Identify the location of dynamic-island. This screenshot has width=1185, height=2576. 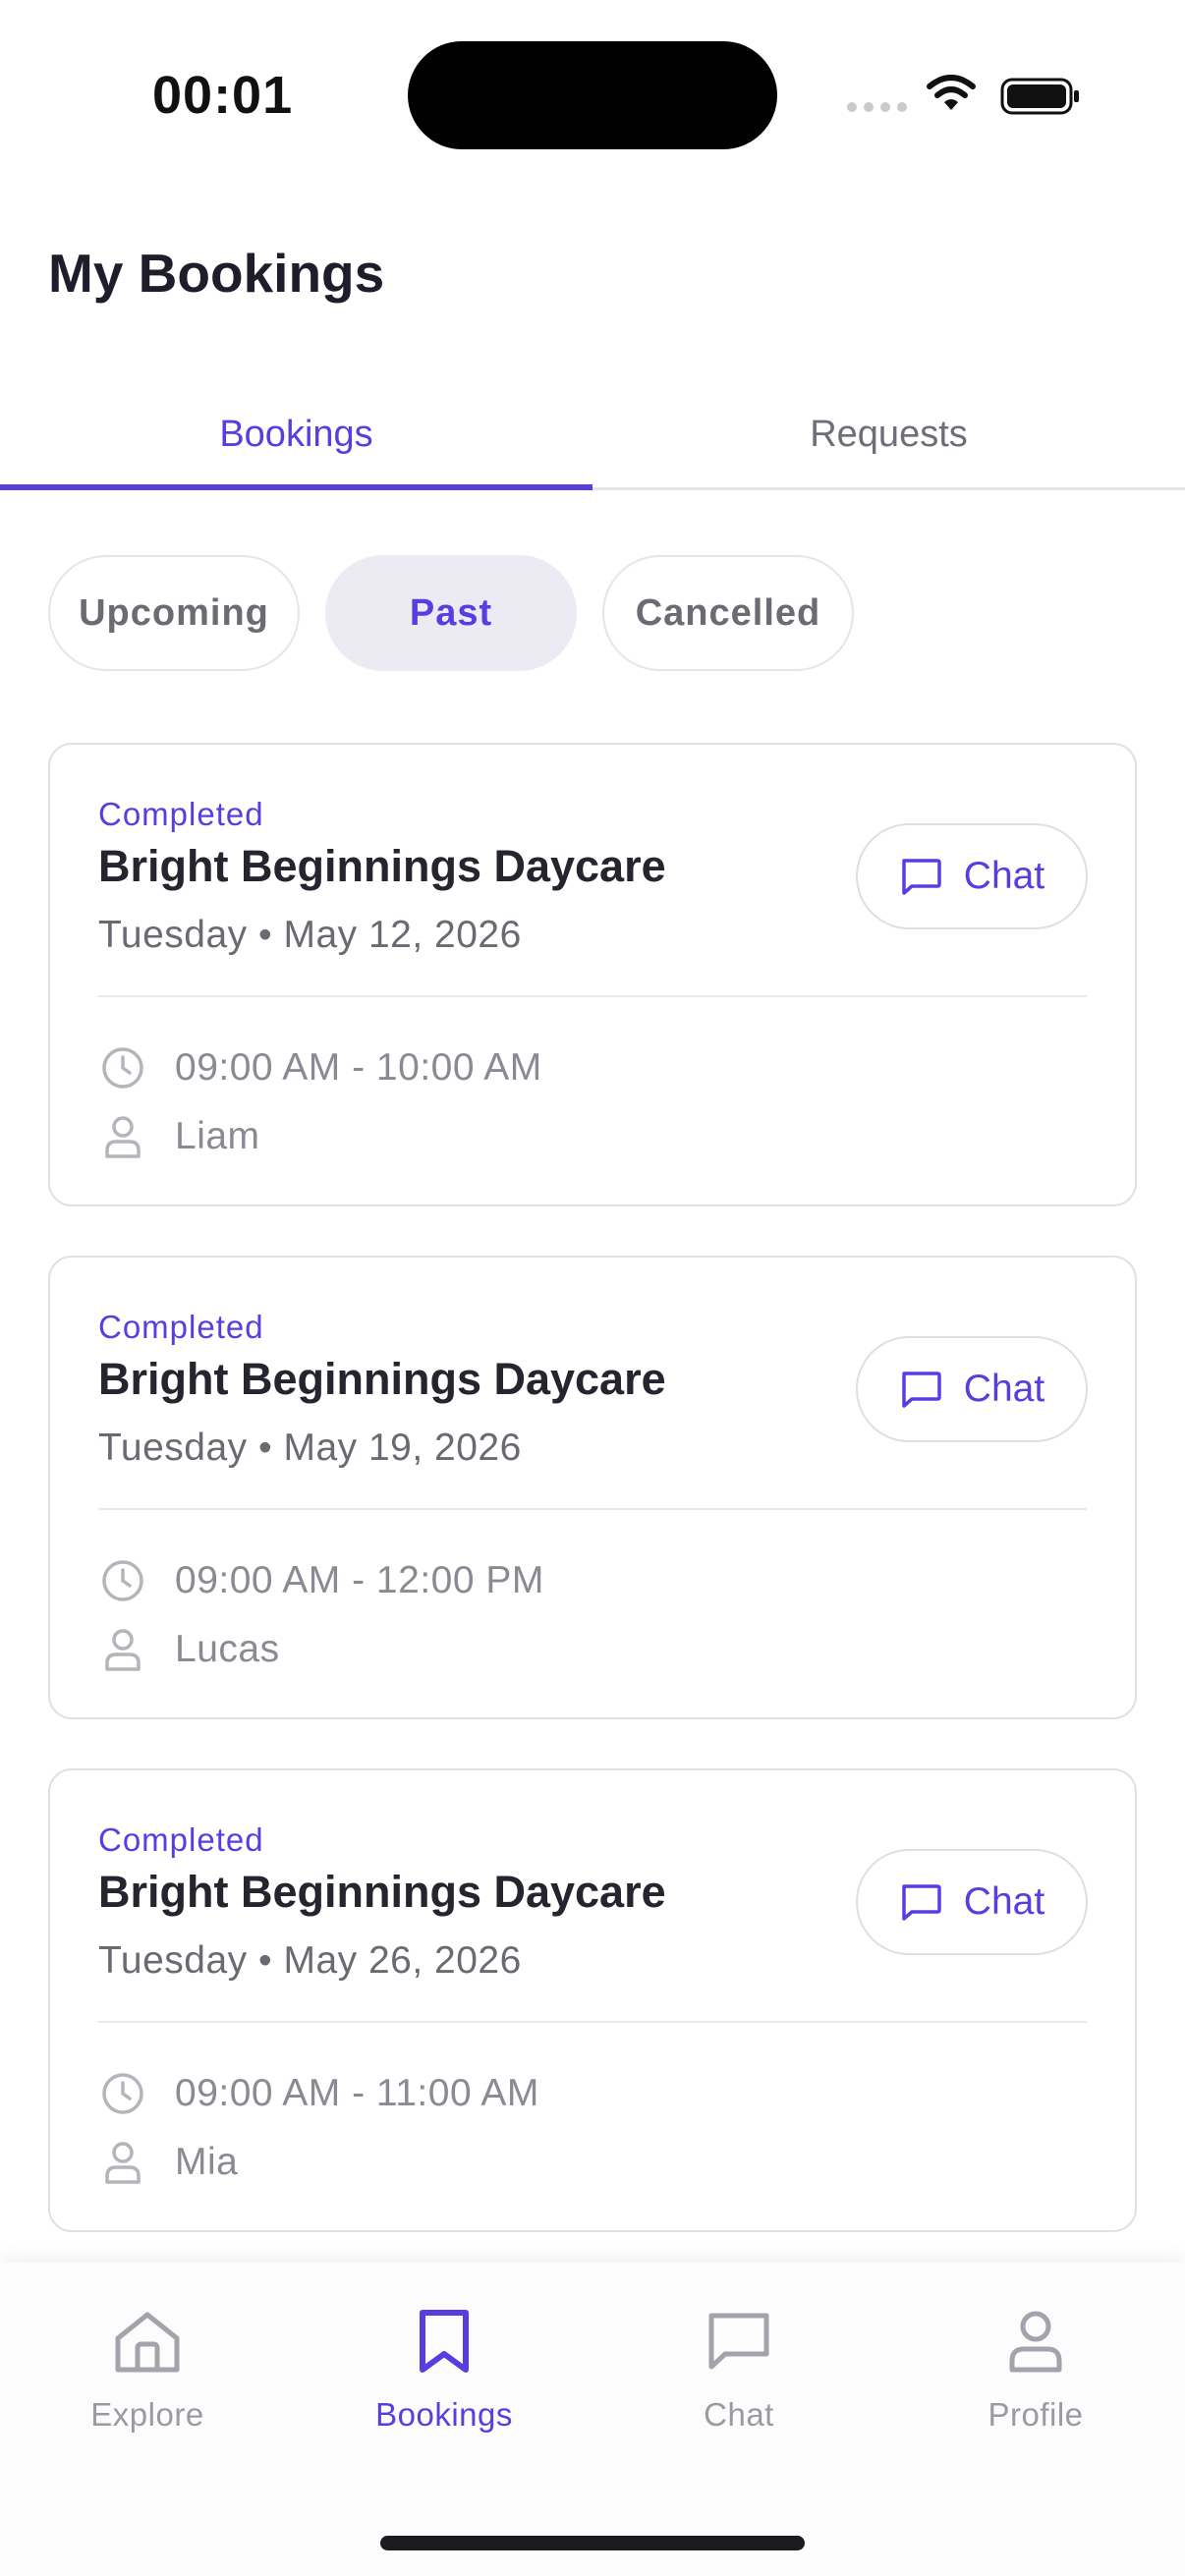
(592, 95).